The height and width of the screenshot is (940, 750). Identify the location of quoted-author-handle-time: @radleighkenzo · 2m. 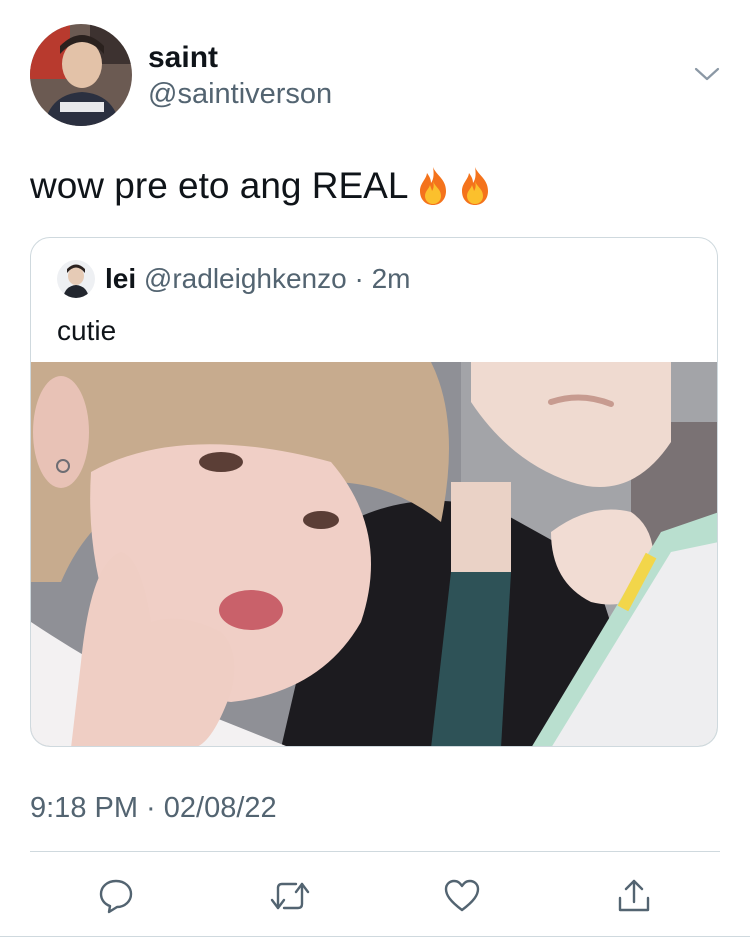
(277, 278).